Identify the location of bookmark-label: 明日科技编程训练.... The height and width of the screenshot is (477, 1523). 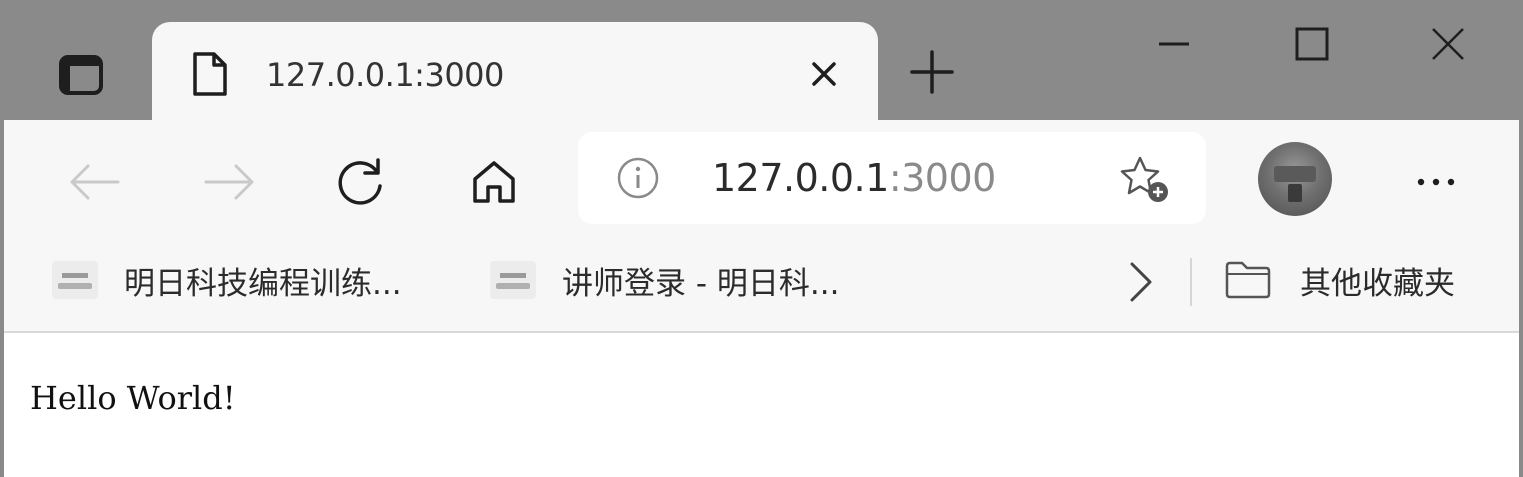
(263, 283).